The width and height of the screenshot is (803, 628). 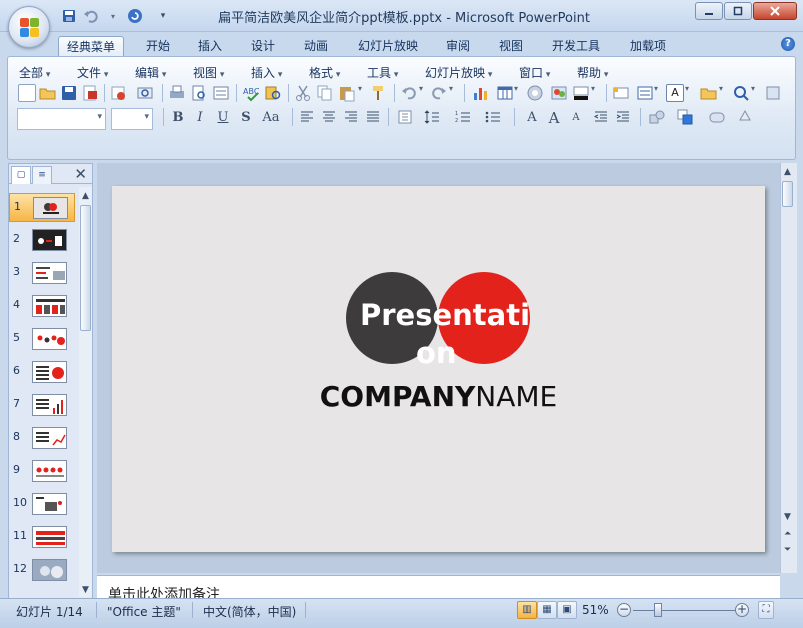 I want to click on slide-thumbnail: 12, so click(x=42, y=570).